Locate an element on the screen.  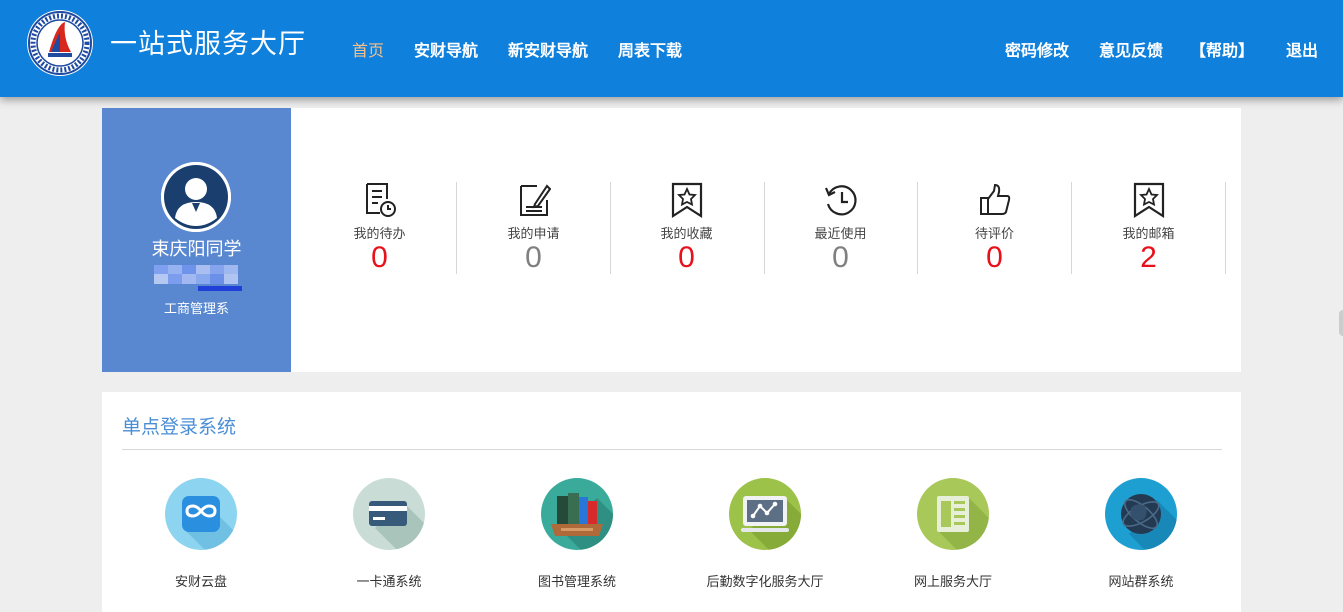
app-label: 安财云盘 is located at coordinates (200, 582).